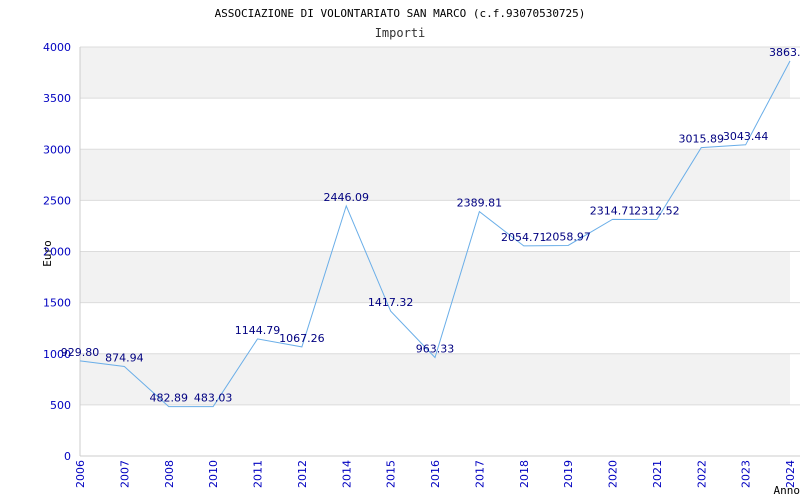  Describe the element at coordinates (169, 398) in the screenshot. I see `data-label-2008: 482.89` at that location.